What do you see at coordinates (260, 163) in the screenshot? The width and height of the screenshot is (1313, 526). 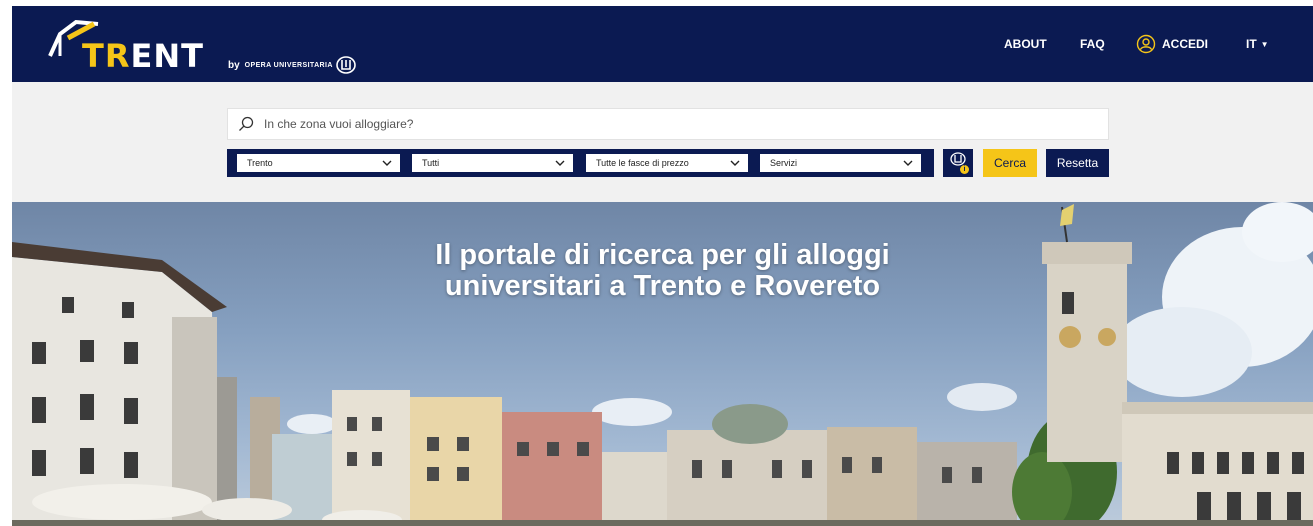 I see `city-select-value: Trento` at bounding box center [260, 163].